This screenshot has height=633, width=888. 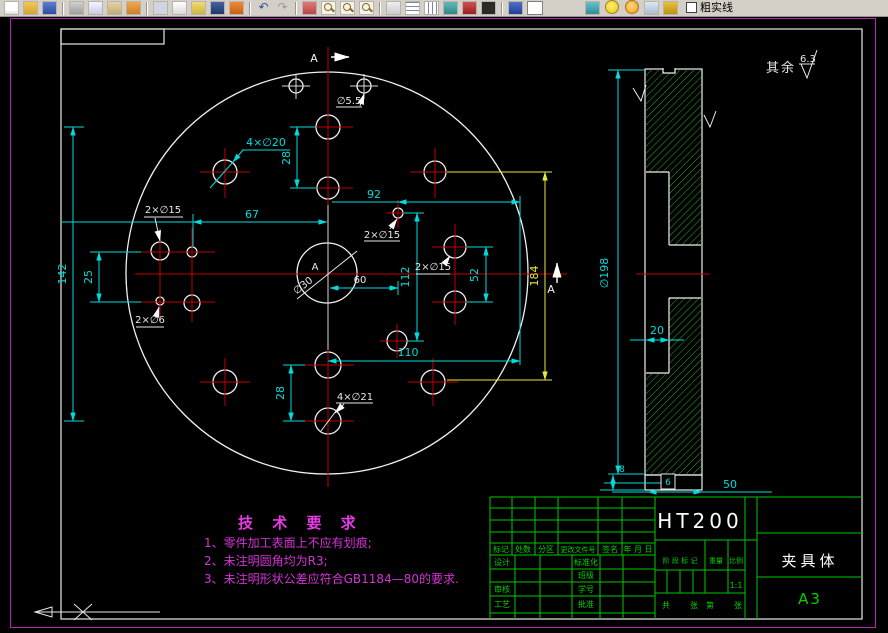 What do you see at coordinates (551, 289) in the screenshot?
I see `section-label-right: A` at bounding box center [551, 289].